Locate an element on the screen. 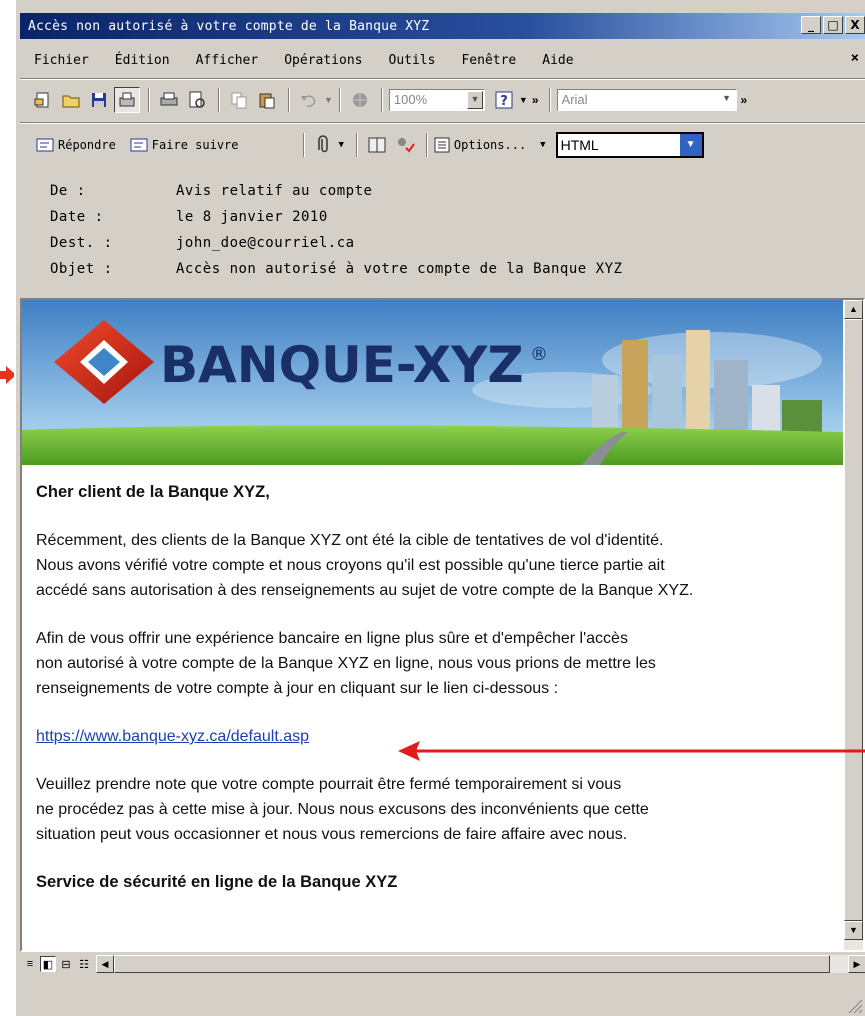 The width and height of the screenshot is (865, 1016). horizontal-scrollbar: ◀ ▶ is located at coordinates (480, 964).